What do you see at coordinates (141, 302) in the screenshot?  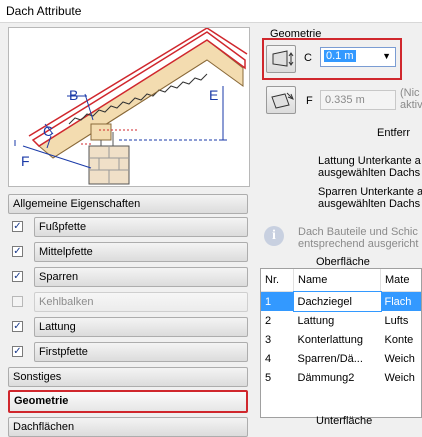 I see `section-kehlbalken: Kehlbalken` at bounding box center [141, 302].